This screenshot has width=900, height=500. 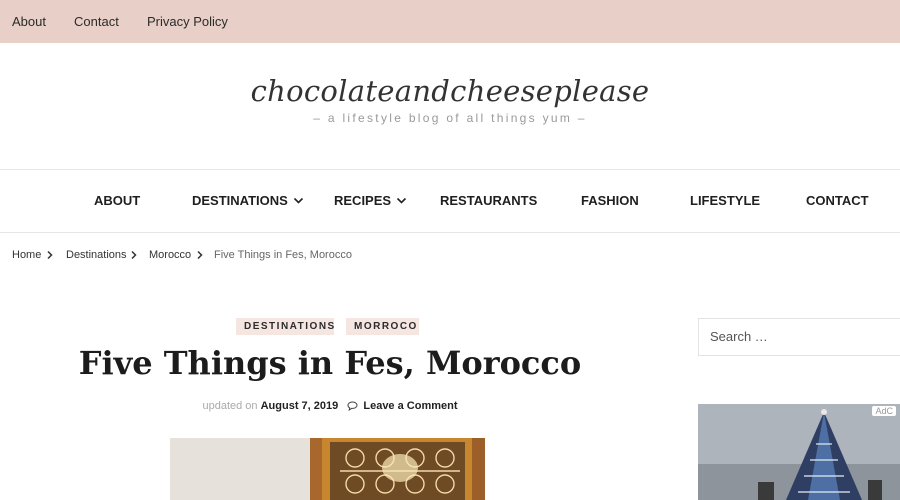 I want to click on ad-image-graphic, so click(x=799, y=452).